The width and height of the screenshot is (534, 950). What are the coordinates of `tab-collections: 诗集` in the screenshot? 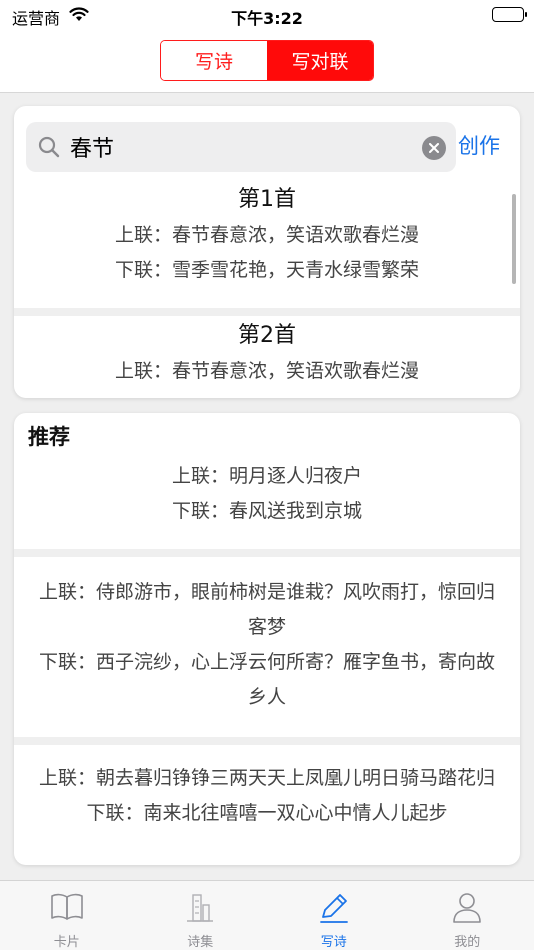 It's located at (201, 915).